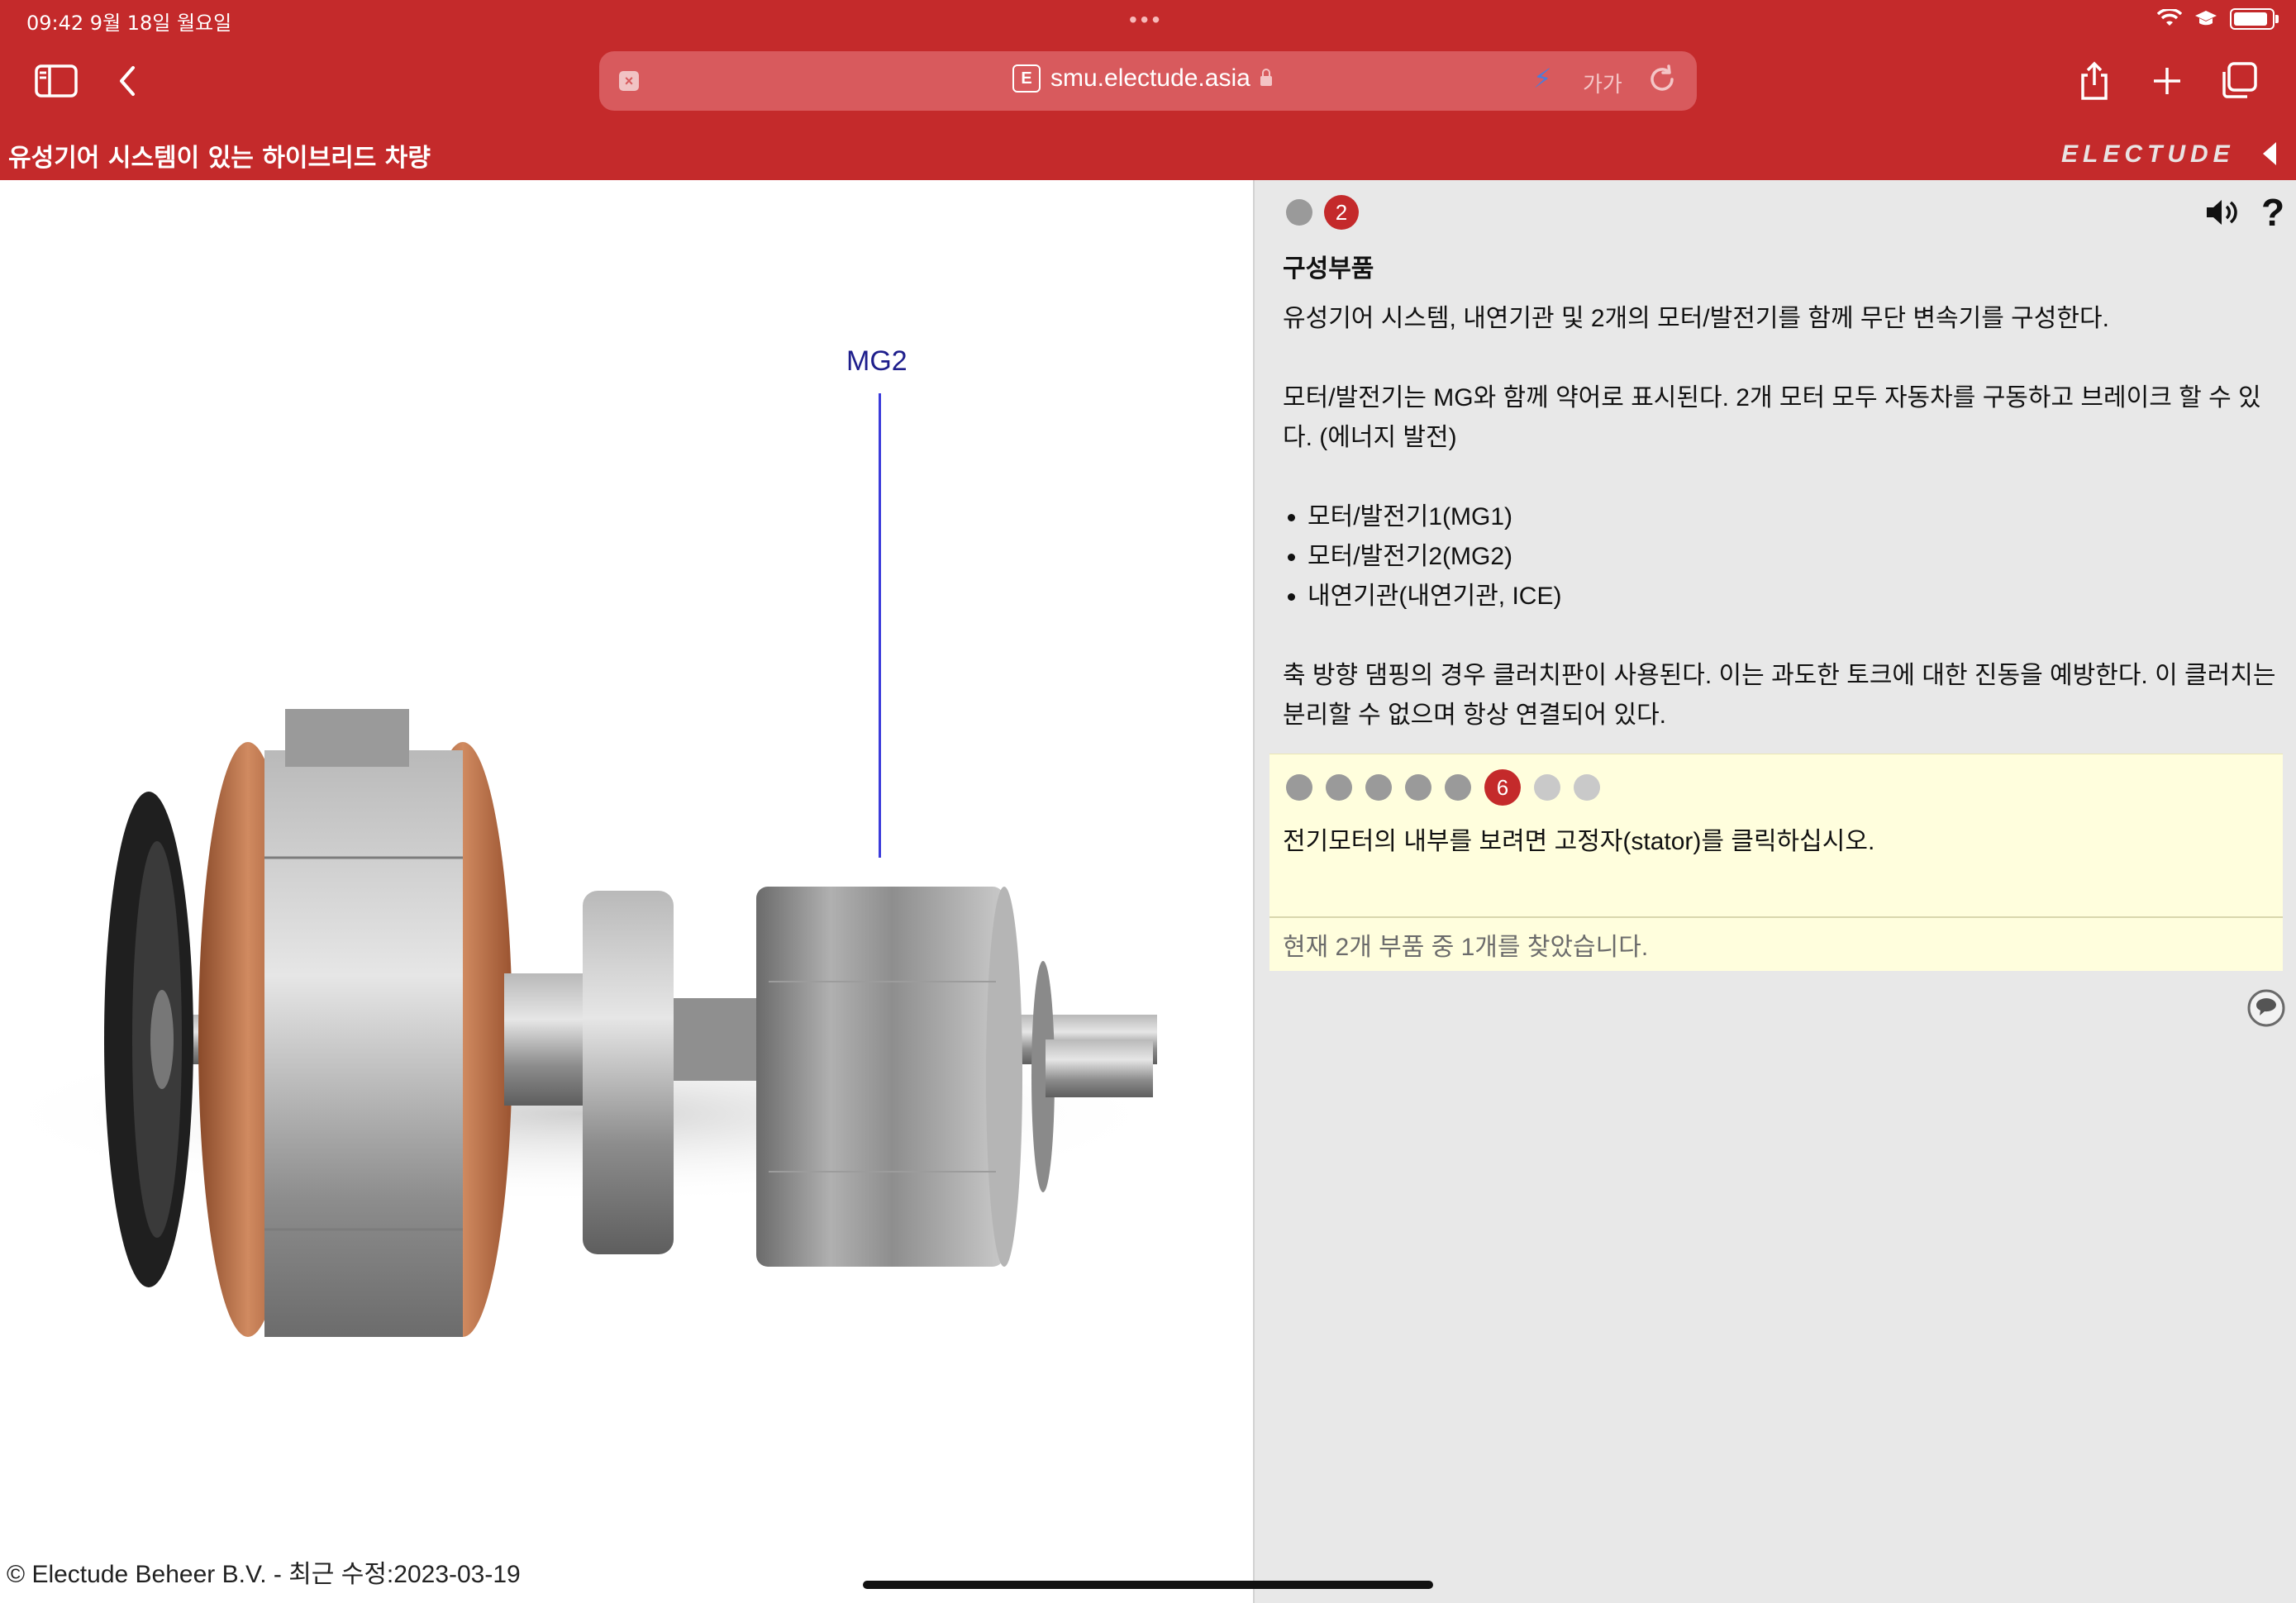  I want to click on close-tab-icon: ×, so click(629, 81).